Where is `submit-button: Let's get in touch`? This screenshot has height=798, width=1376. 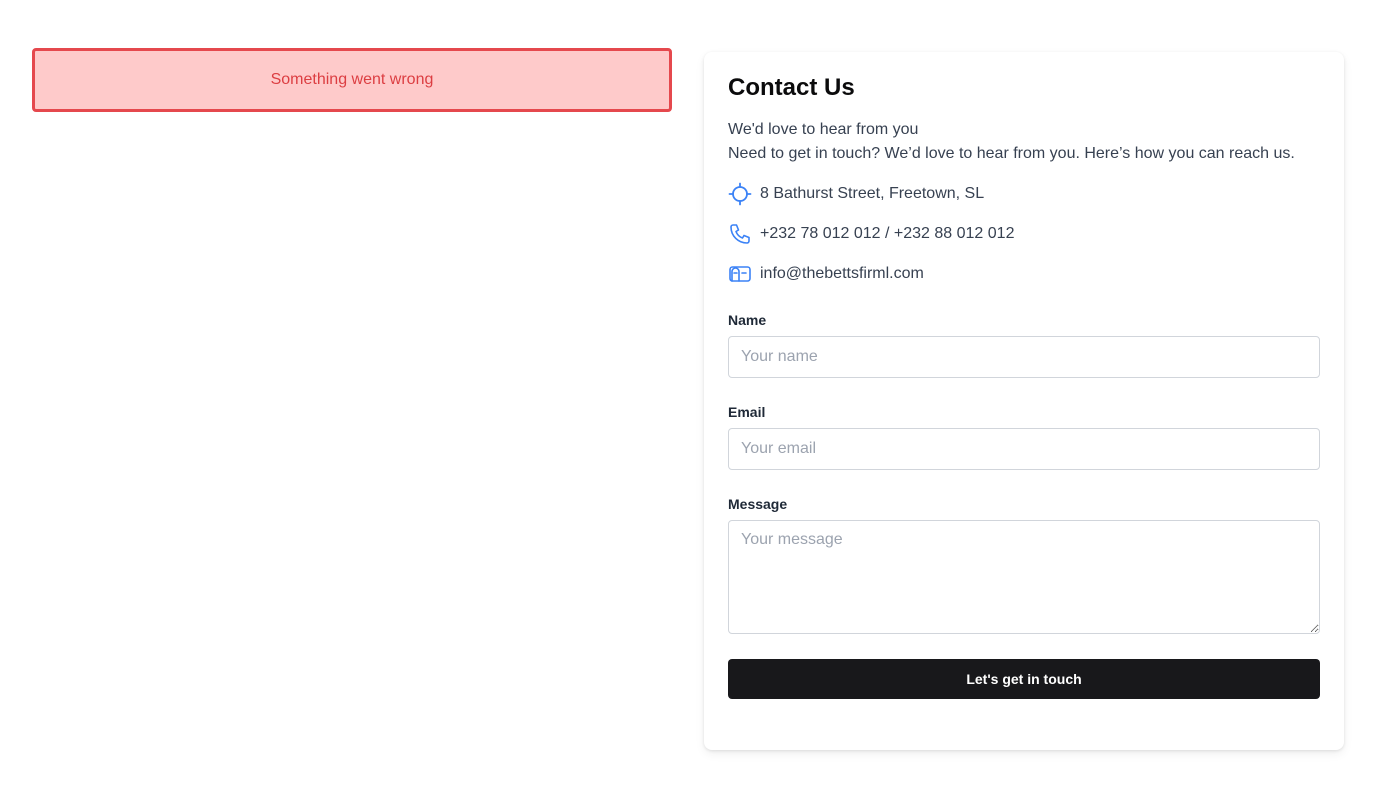
submit-button: Let's get in touch is located at coordinates (1024, 679).